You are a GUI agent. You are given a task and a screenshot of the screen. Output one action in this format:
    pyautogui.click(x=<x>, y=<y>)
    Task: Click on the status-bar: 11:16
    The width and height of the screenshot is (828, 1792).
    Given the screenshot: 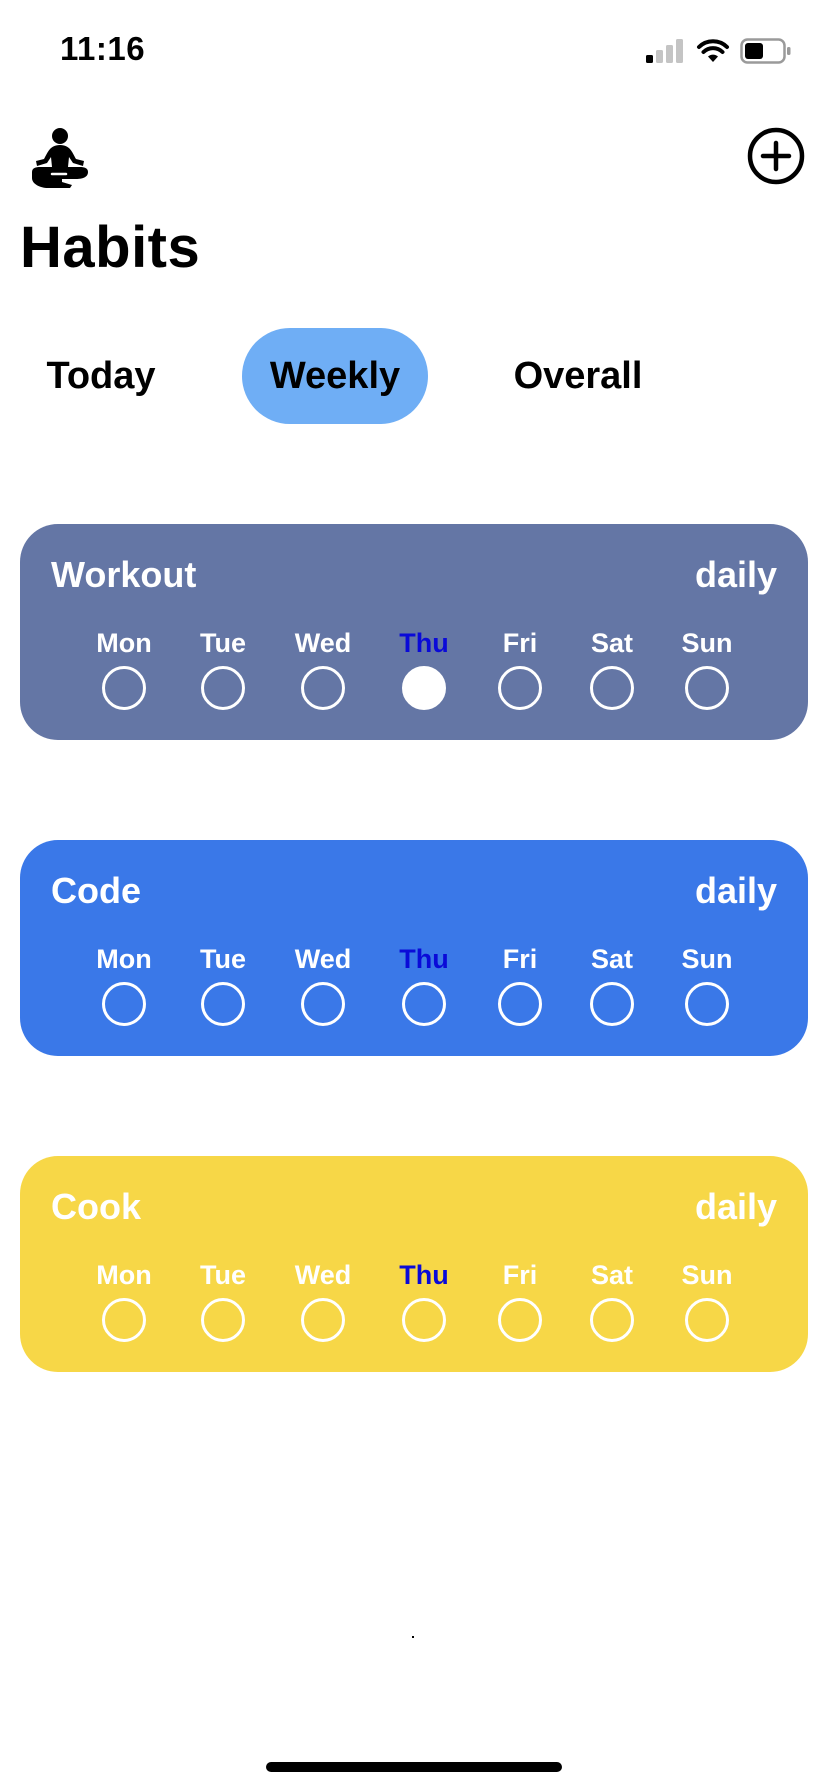 What is the action you would take?
    pyautogui.click(x=414, y=50)
    